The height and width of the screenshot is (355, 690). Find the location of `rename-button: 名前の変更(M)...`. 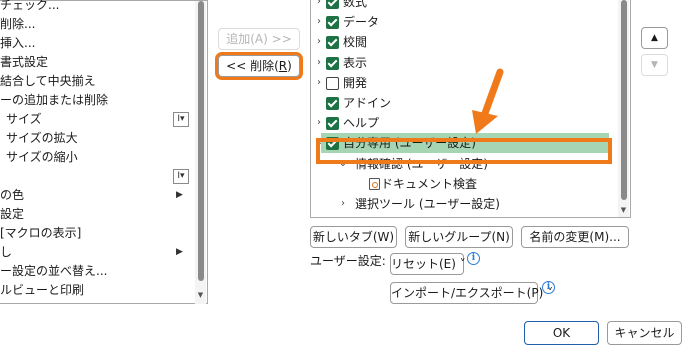

rename-button: 名前の変更(M)... is located at coordinates (575, 237).